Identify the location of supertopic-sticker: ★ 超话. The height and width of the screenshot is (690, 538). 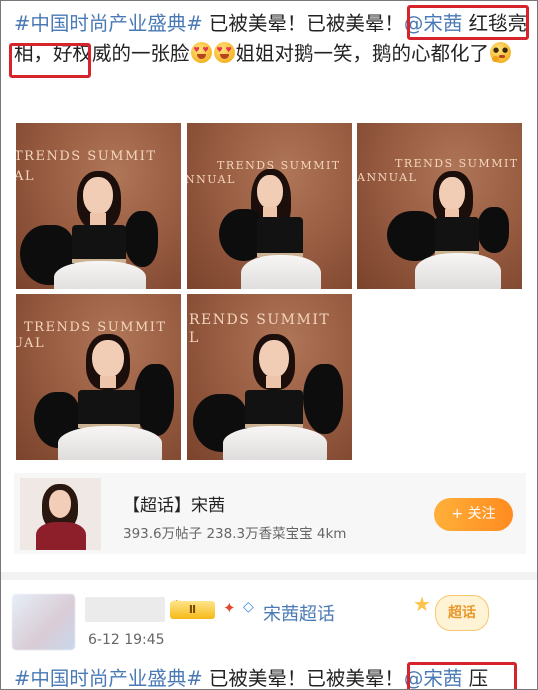
(453, 612).